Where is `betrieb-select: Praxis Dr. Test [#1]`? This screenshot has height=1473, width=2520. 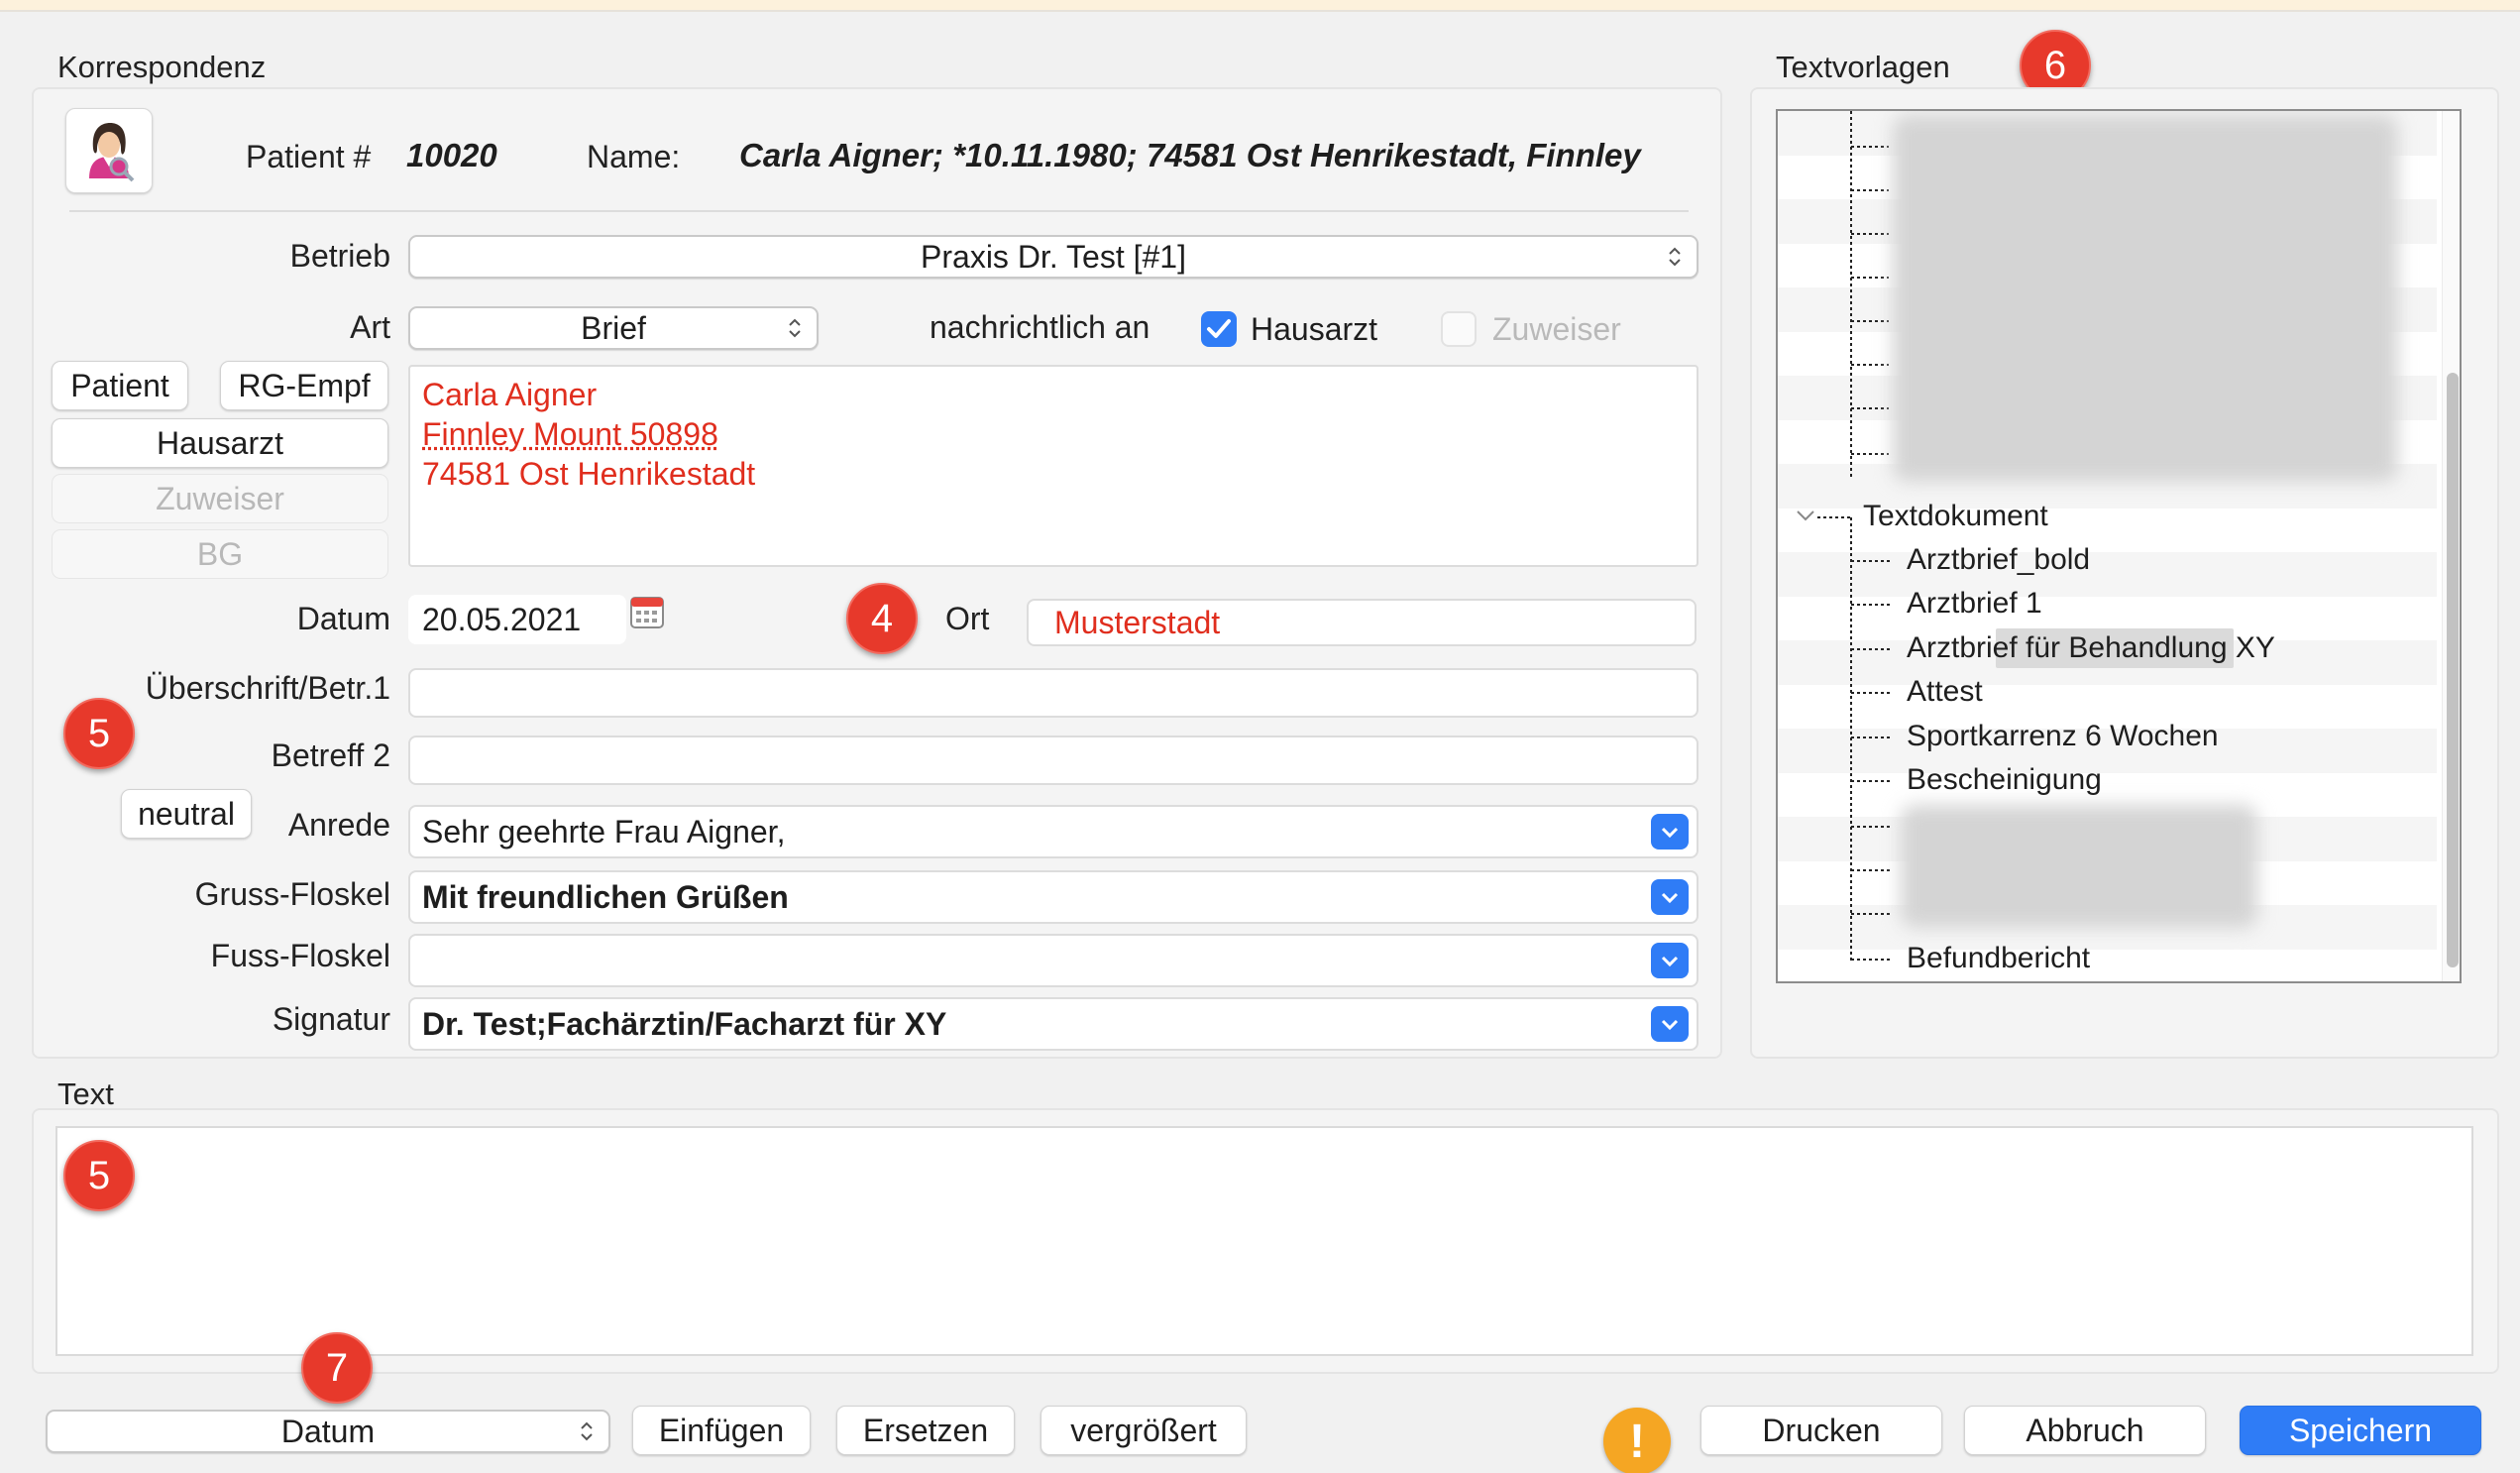
betrieb-select: Praxis Dr. Test [#1] is located at coordinates (1053, 257).